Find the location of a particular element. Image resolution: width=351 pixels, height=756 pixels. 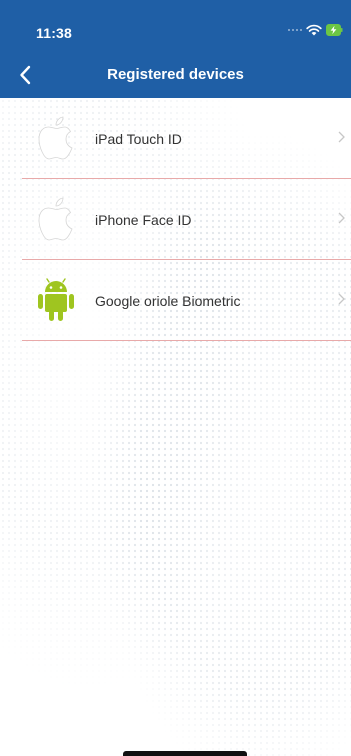

wifi-icon is located at coordinates (314, 30).